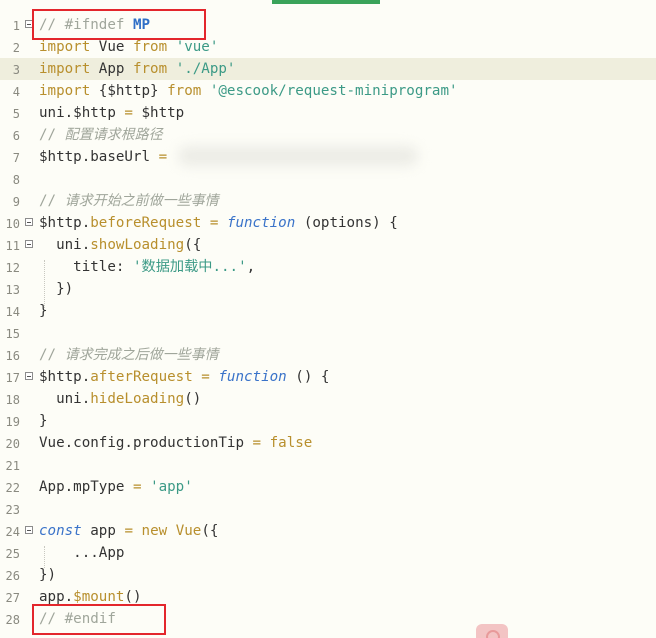 The width and height of the screenshot is (656, 638). What do you see at coordinates (328, 267) in the screenshot?
I see `code-line: 12 title: '数据加载中...',` at bounding box center [328, 267].